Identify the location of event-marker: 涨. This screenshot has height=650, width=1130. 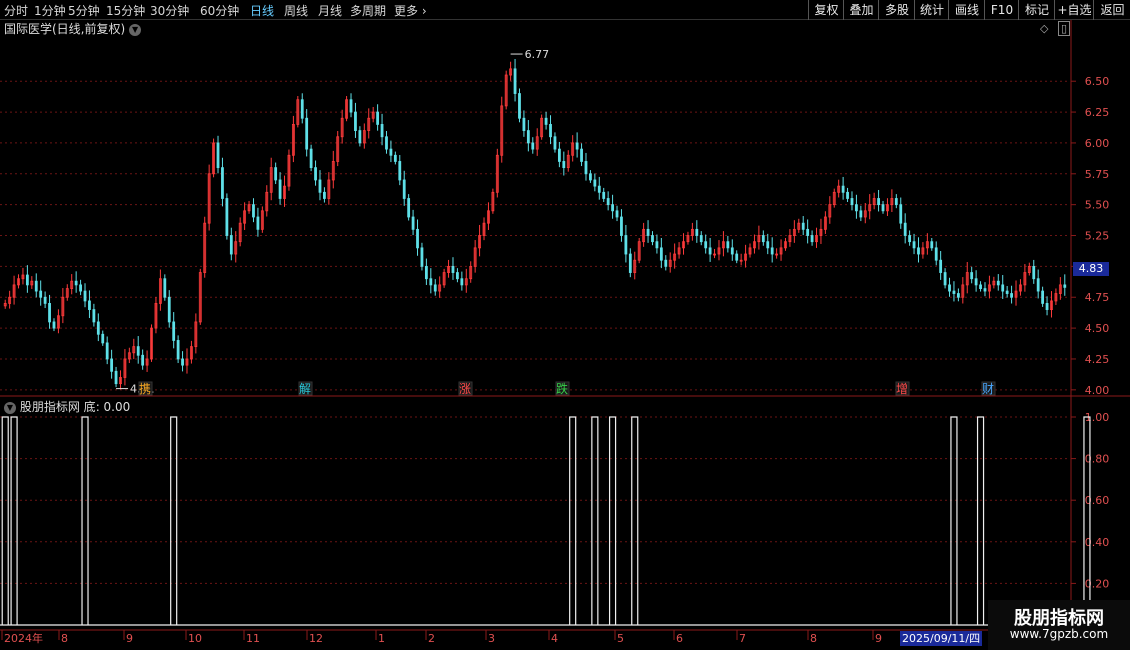
(465, 388).